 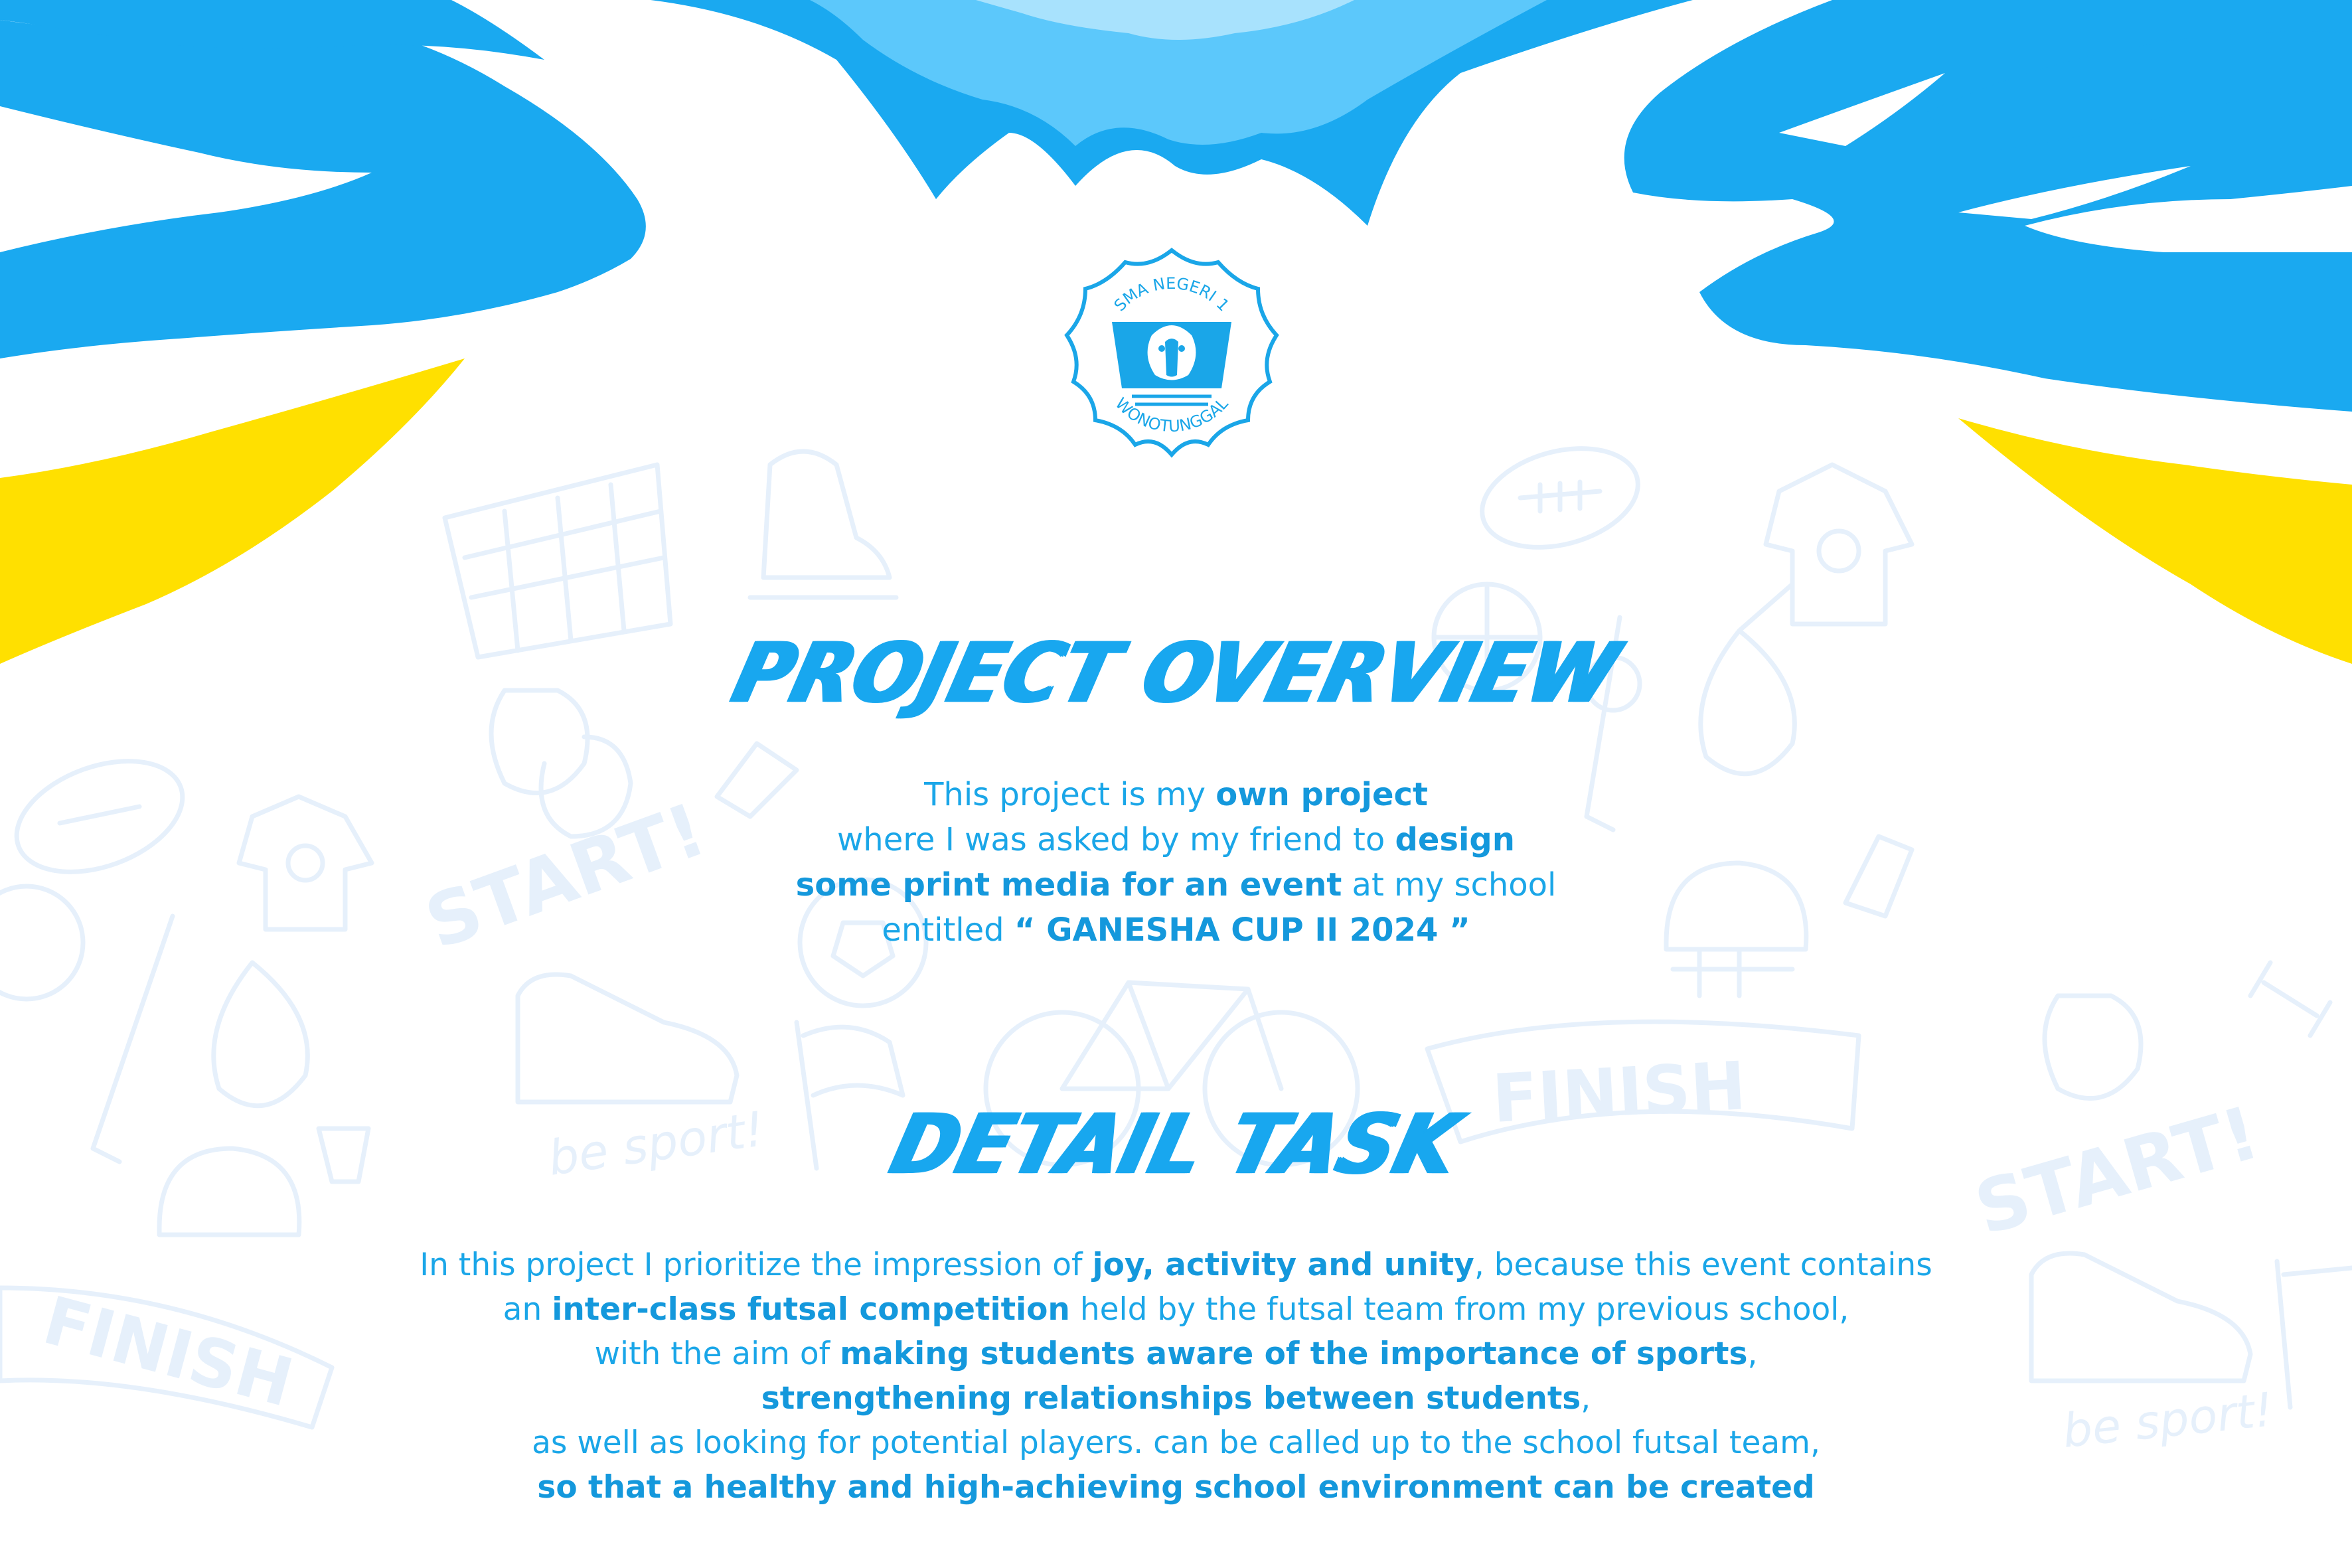 What do you see at coordinates (1070, 795) in the screenshot?
I see `text-run: This project is my` at bounding box center [1070, 795].